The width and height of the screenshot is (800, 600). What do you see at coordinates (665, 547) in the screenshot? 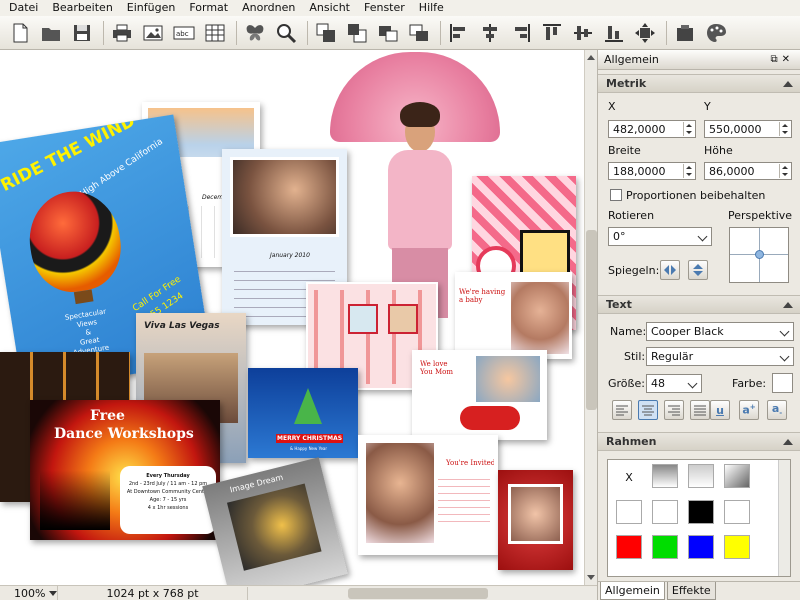
I see `frame-swatch-green` at bounding box center [665, 547].